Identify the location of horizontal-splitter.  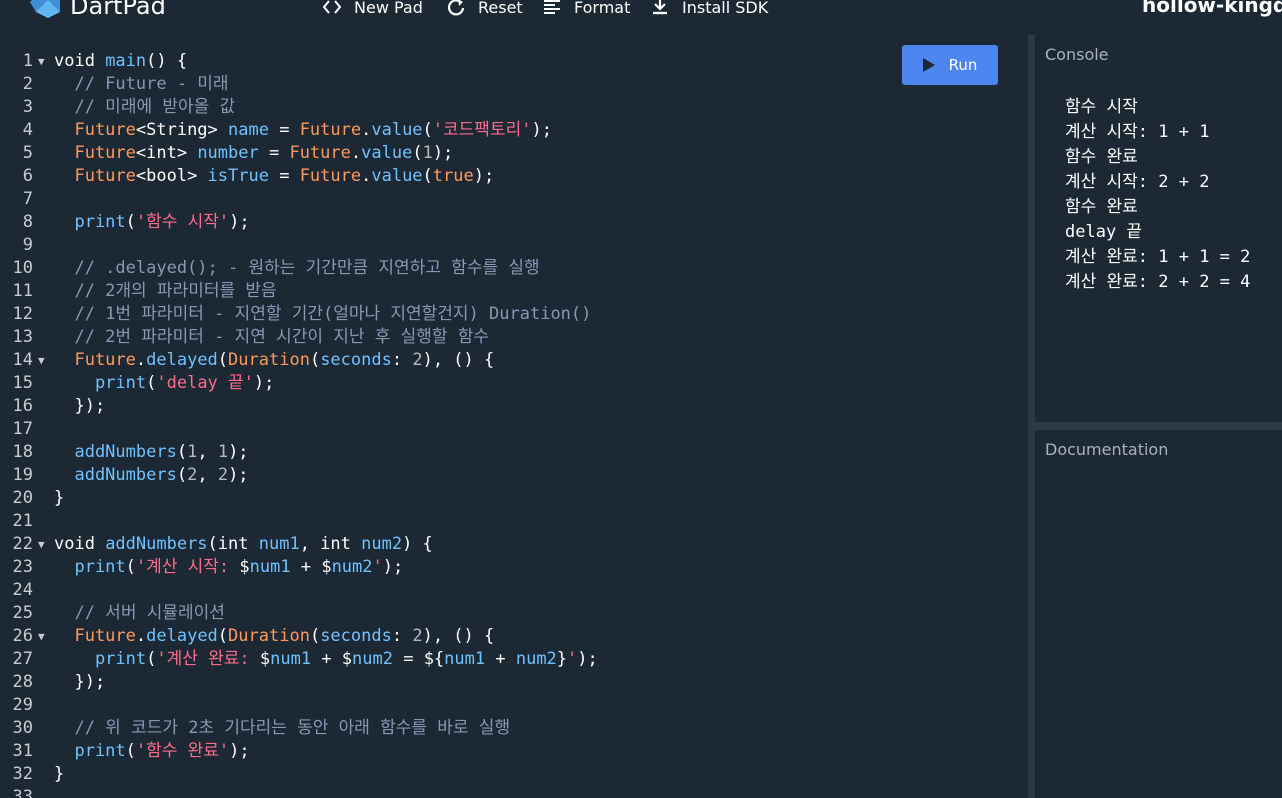
(1158, 426).